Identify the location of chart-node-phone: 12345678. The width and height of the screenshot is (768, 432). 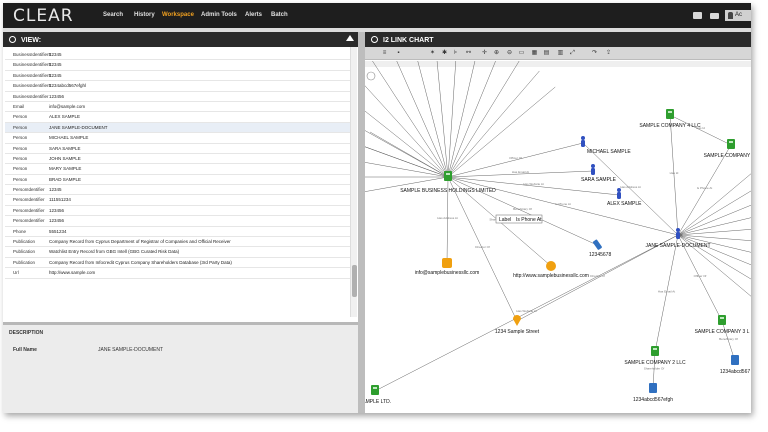
(600, 248).